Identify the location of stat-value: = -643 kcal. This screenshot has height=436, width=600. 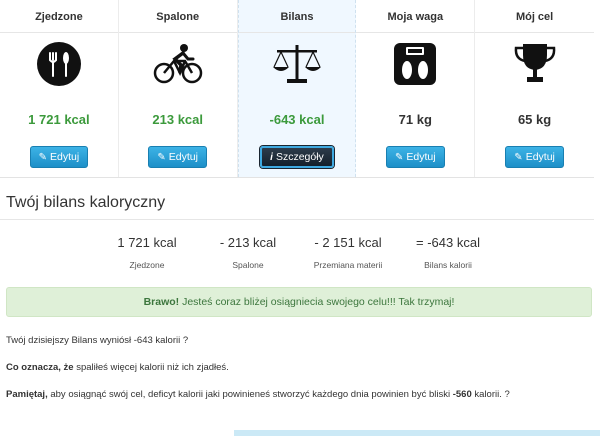
(448, 242).